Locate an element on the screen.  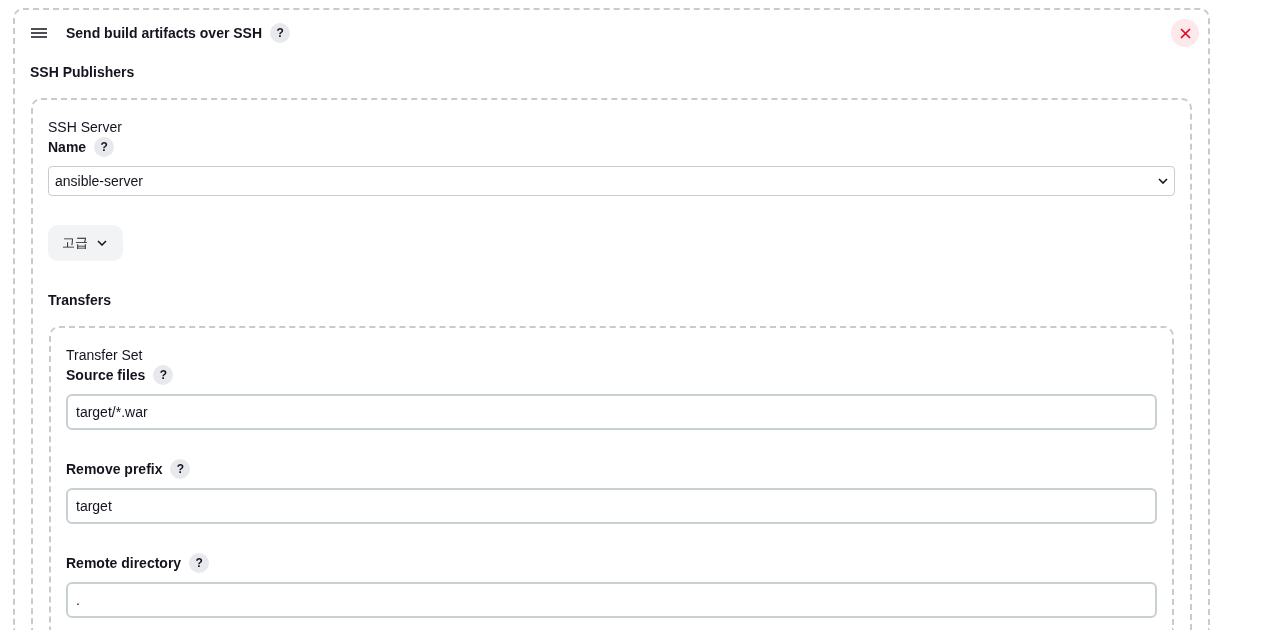
menu-icon is located at coordinates (39, 33).